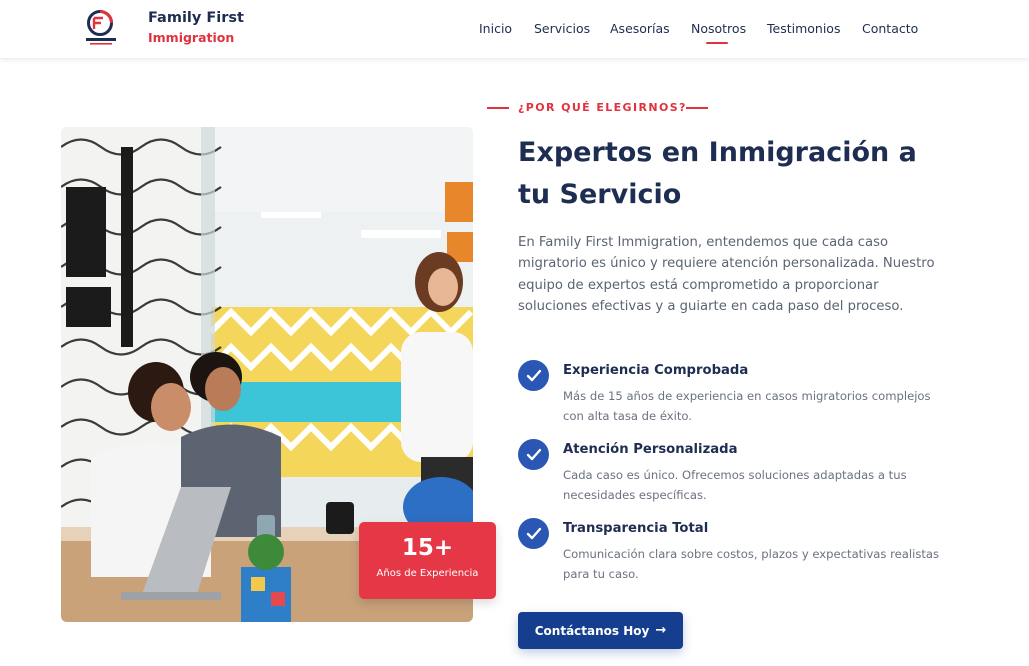 The image size is (1029, 666). What do you see at coordinates (602, 107) in the screenshot?
I see `section-eyebrow: ¿POR QUÉ ELEGIRNOS?` at bounding box center [602, 107].